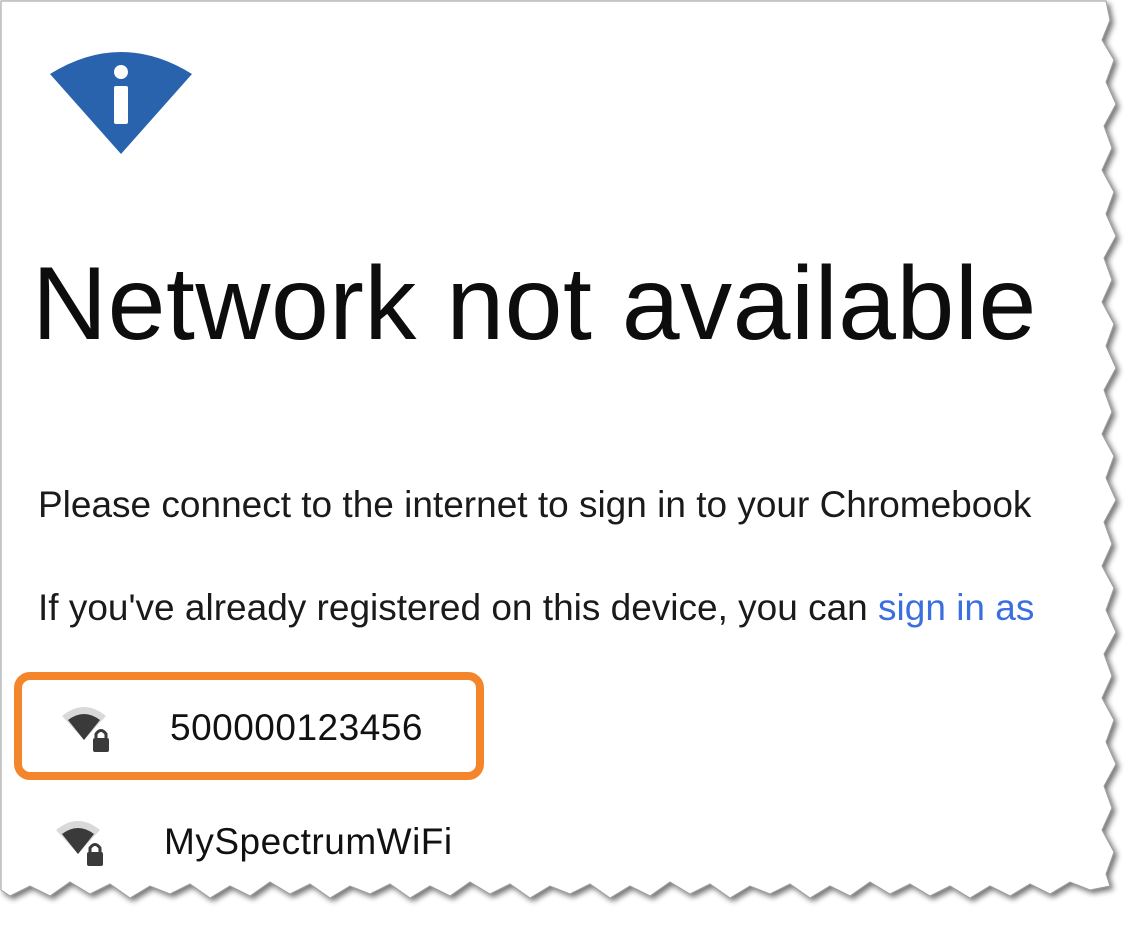  I want to click on network-item-myspectrumwifi: MySpectrumWiFi, so click(250, 842).